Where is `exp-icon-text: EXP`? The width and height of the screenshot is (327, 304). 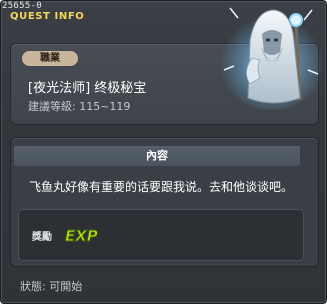 exp-icon-text: EXP is located at coordinates (81, 236).